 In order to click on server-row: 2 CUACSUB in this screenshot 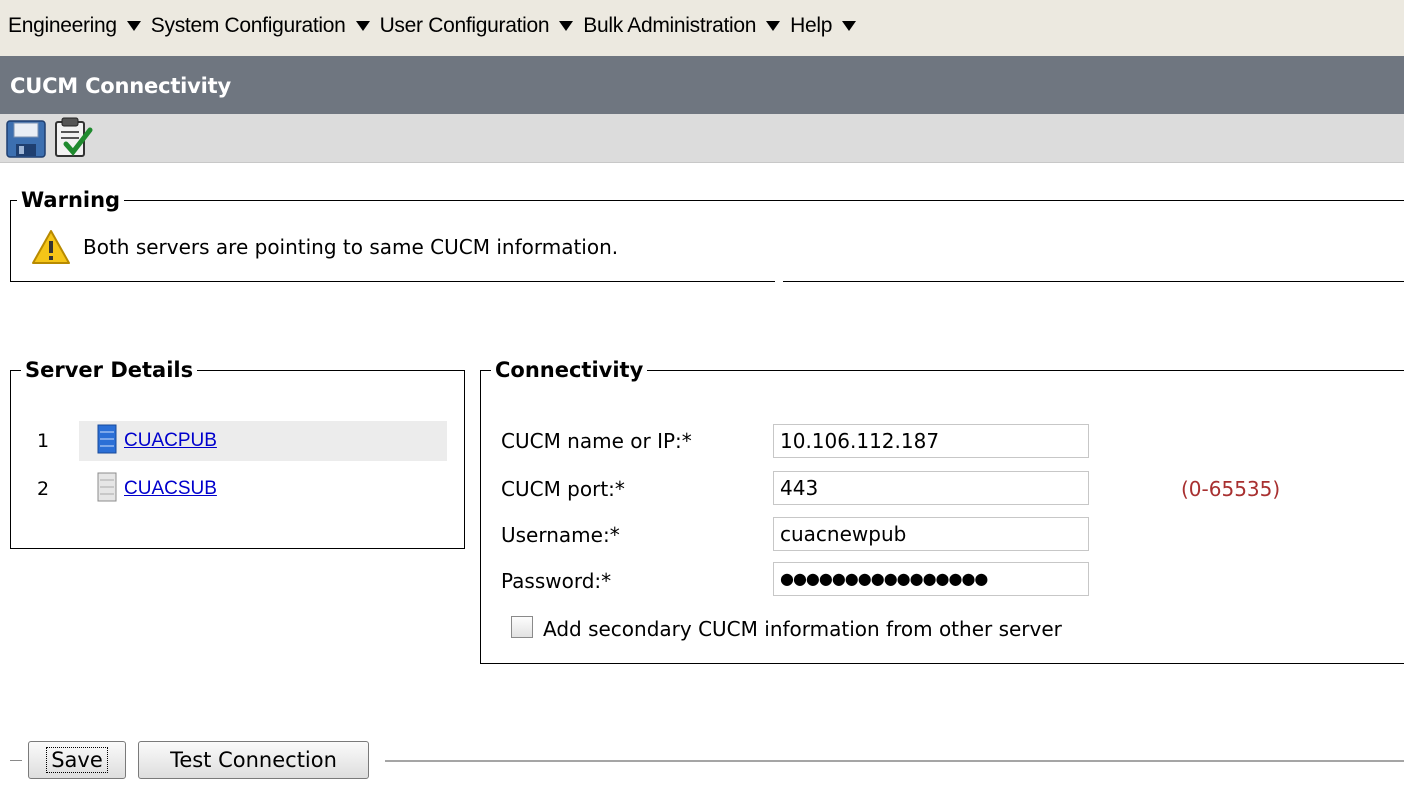, I will do `click(239, 489)`.